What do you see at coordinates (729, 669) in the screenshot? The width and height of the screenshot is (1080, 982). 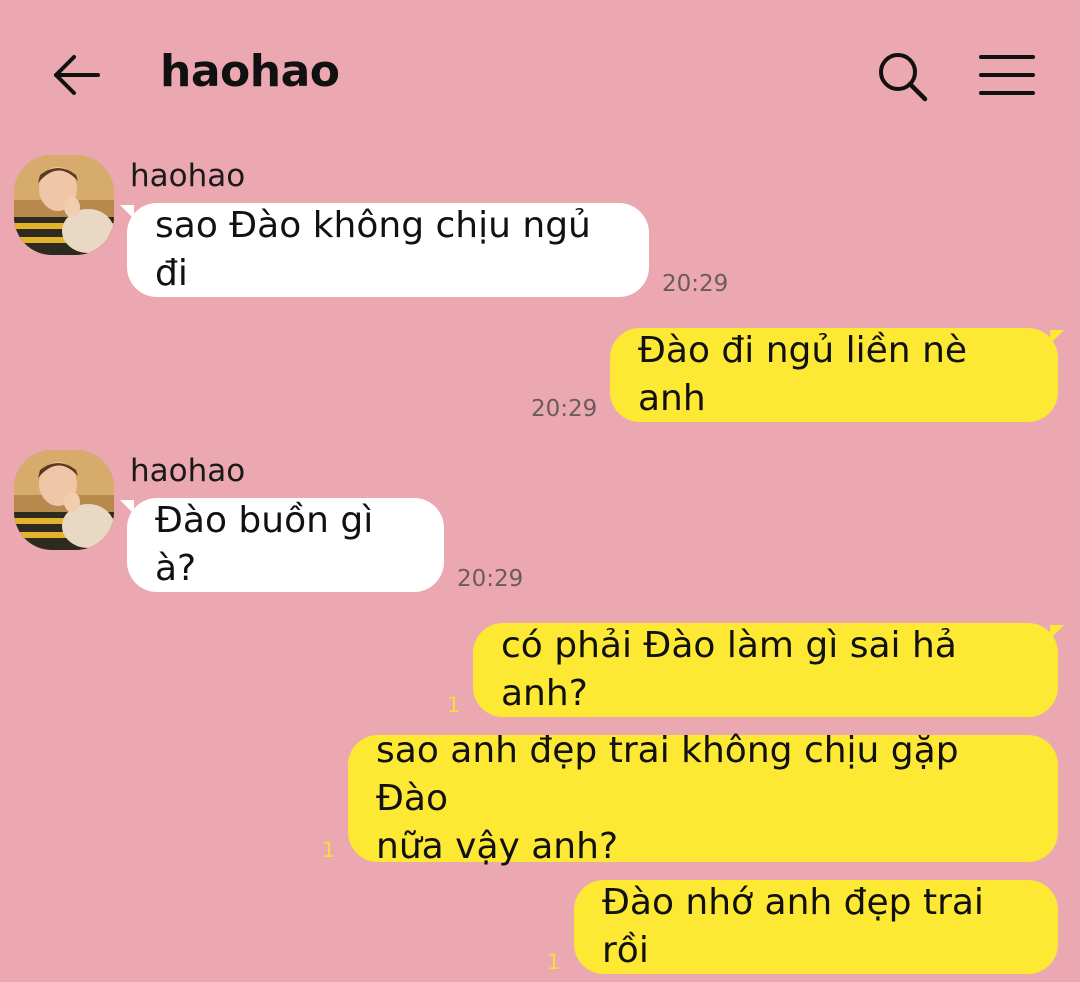 I see `message-text: có phải Đào làm gì sai hả anh?` at bounding box center [729, 669].